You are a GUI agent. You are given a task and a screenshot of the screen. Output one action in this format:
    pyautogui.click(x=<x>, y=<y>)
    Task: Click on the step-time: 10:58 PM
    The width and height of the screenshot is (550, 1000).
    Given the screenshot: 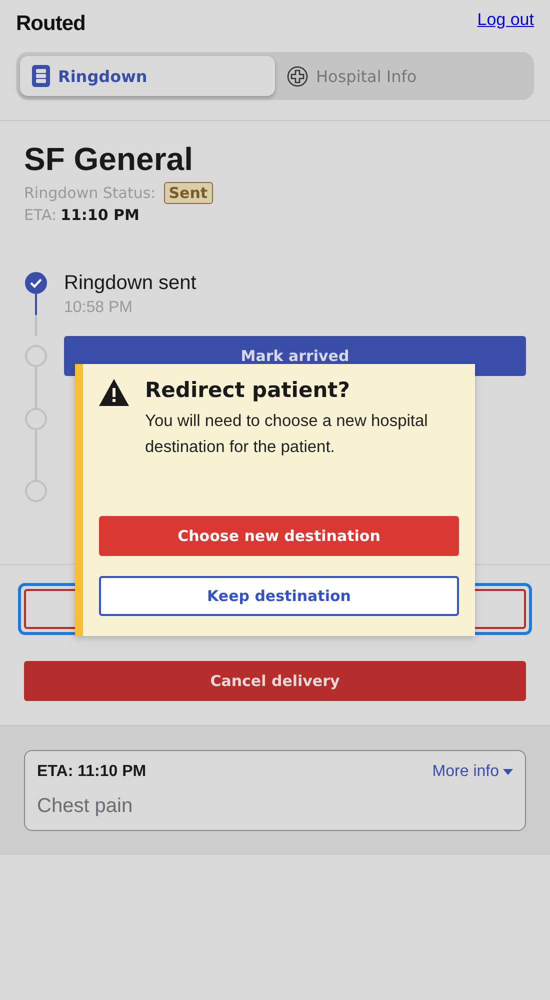 What is the action you would take?
    pyautogui.click(x=99, y=308)
    